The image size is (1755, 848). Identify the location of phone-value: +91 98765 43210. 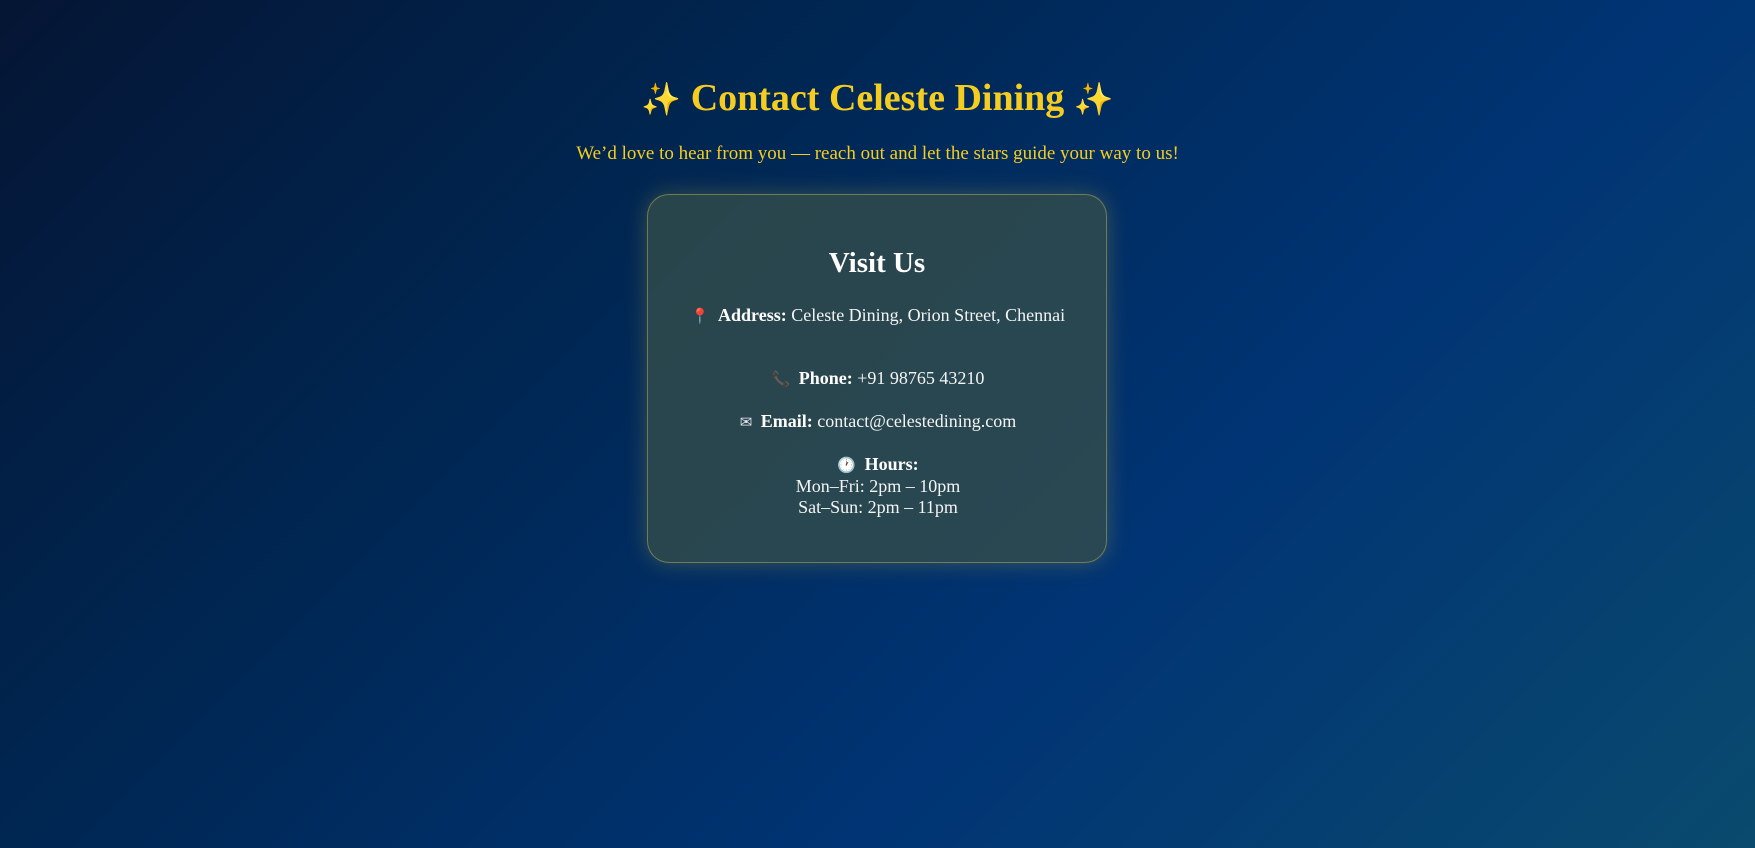
(921, 378).